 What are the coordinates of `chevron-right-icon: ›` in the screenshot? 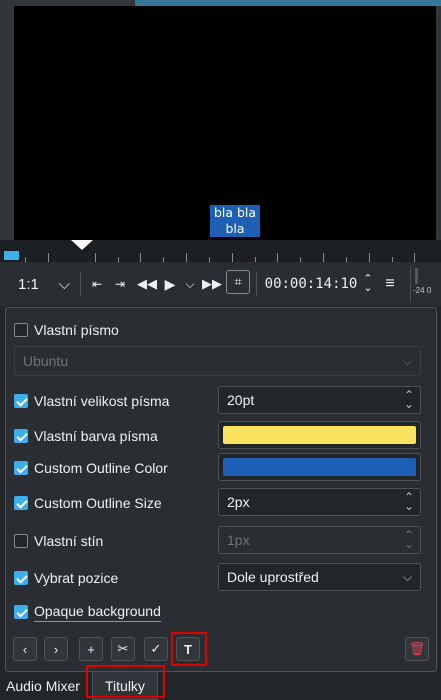 It's located at (56, 649).